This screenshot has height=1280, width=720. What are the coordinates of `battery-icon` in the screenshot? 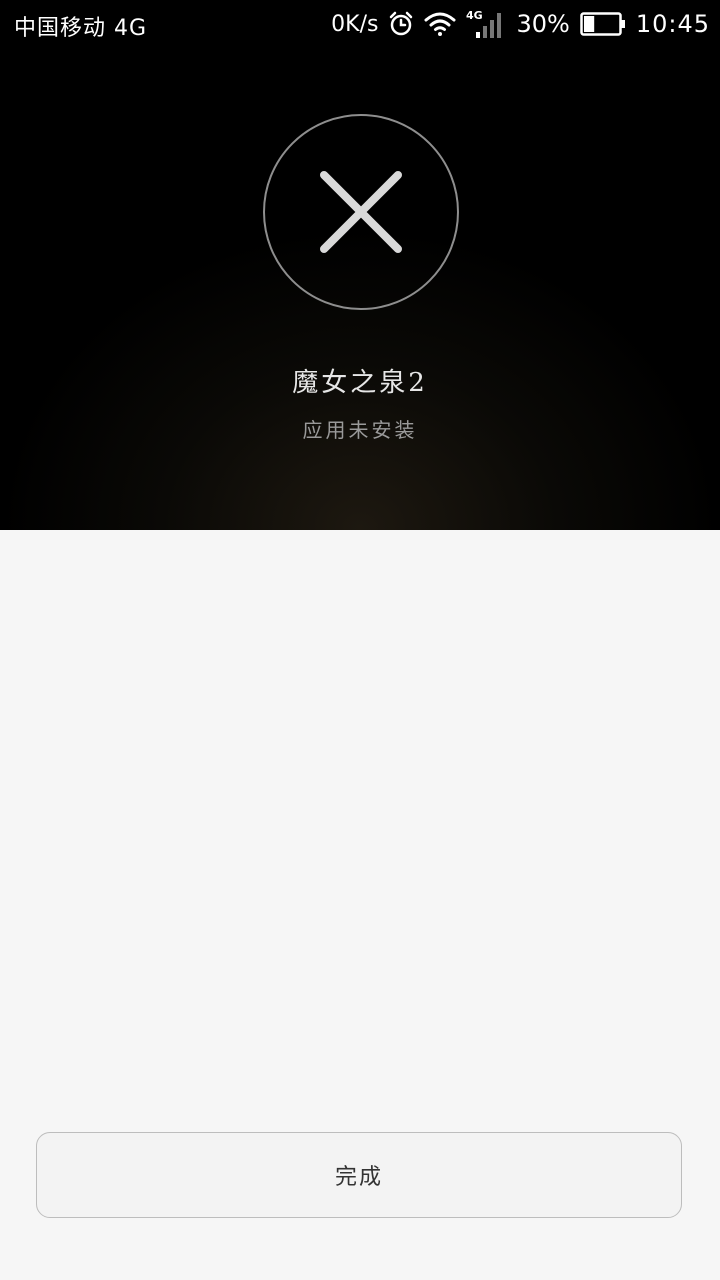 It's located at (603, 24).